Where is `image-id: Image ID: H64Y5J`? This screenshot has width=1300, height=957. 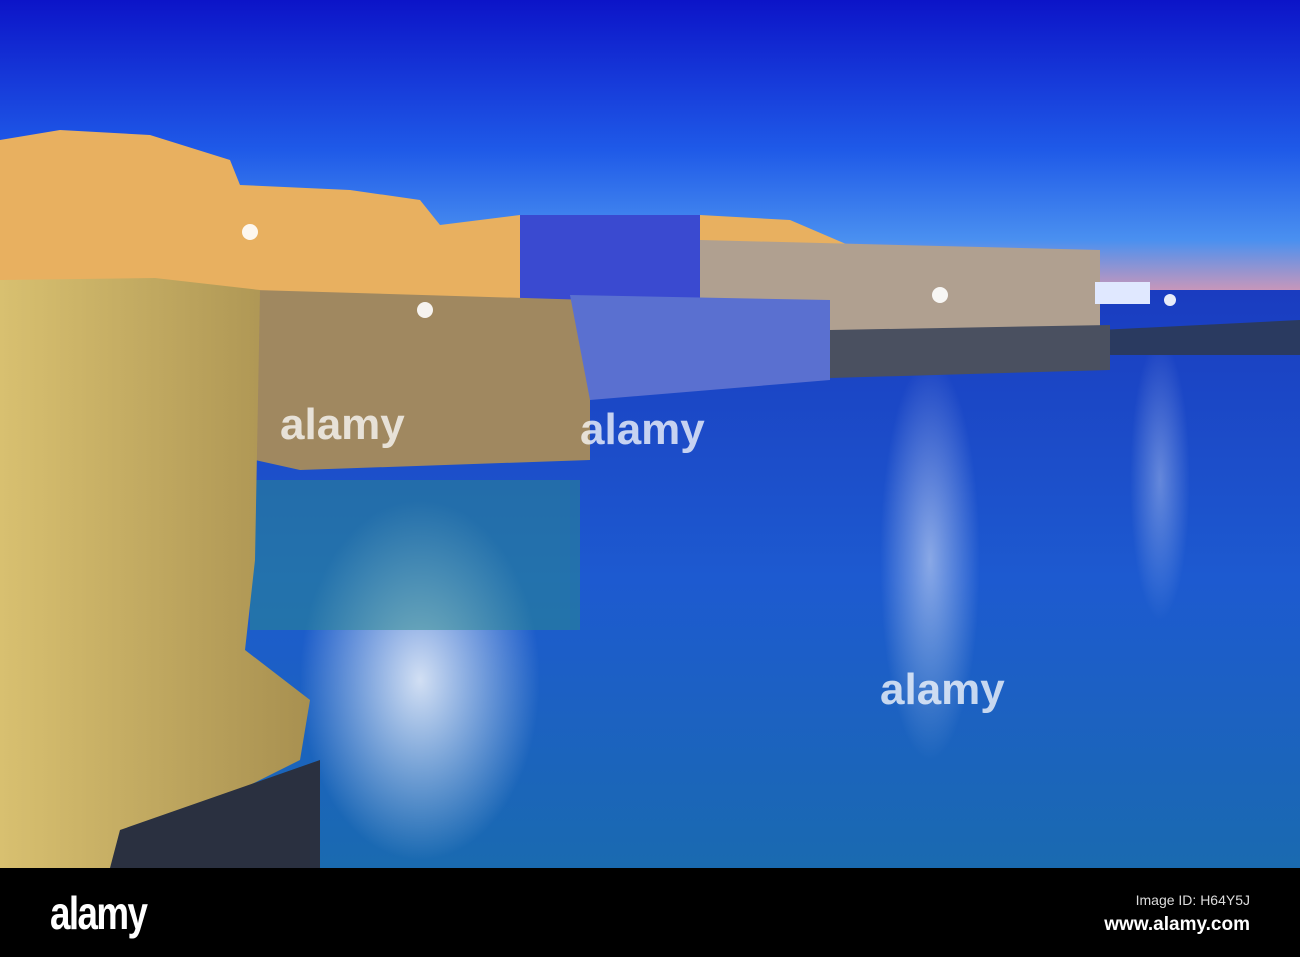
image-id: Image ID: H64Y5J is located at coordinates (1192, 900).